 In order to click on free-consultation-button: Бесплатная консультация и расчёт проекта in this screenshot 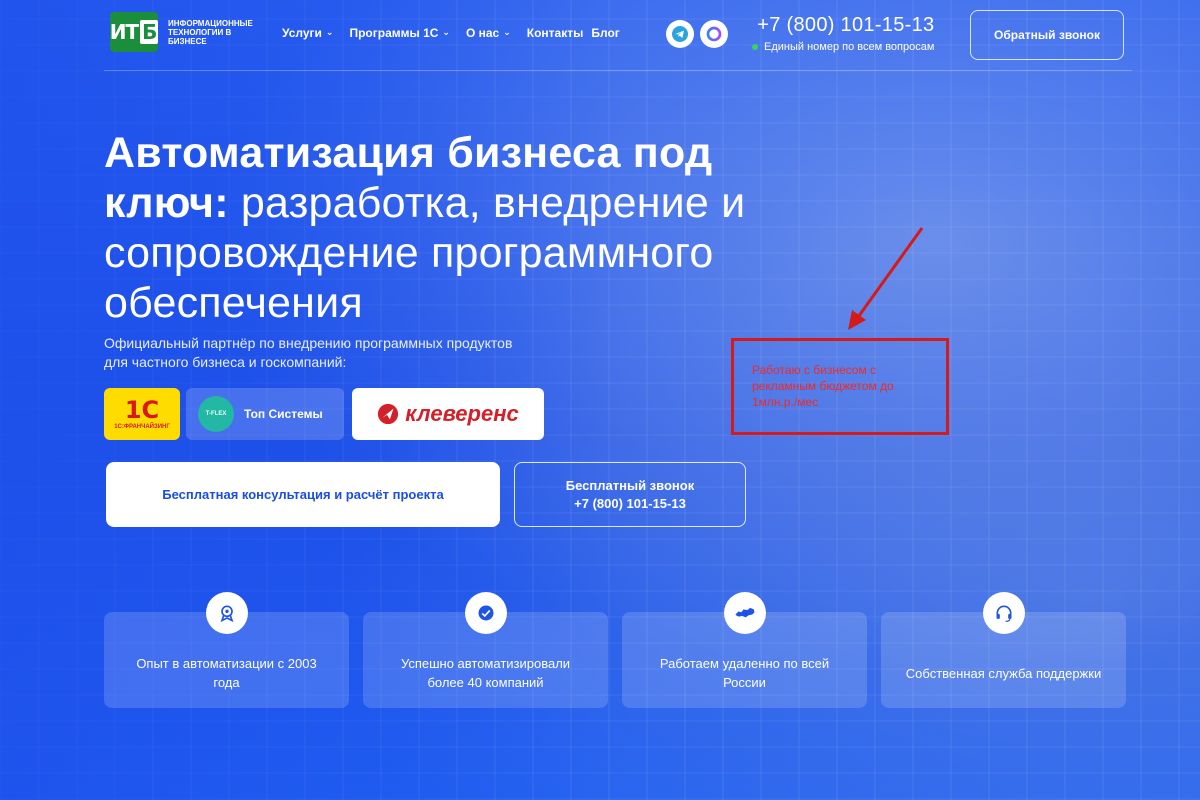, I will do `click(303, 494)`.